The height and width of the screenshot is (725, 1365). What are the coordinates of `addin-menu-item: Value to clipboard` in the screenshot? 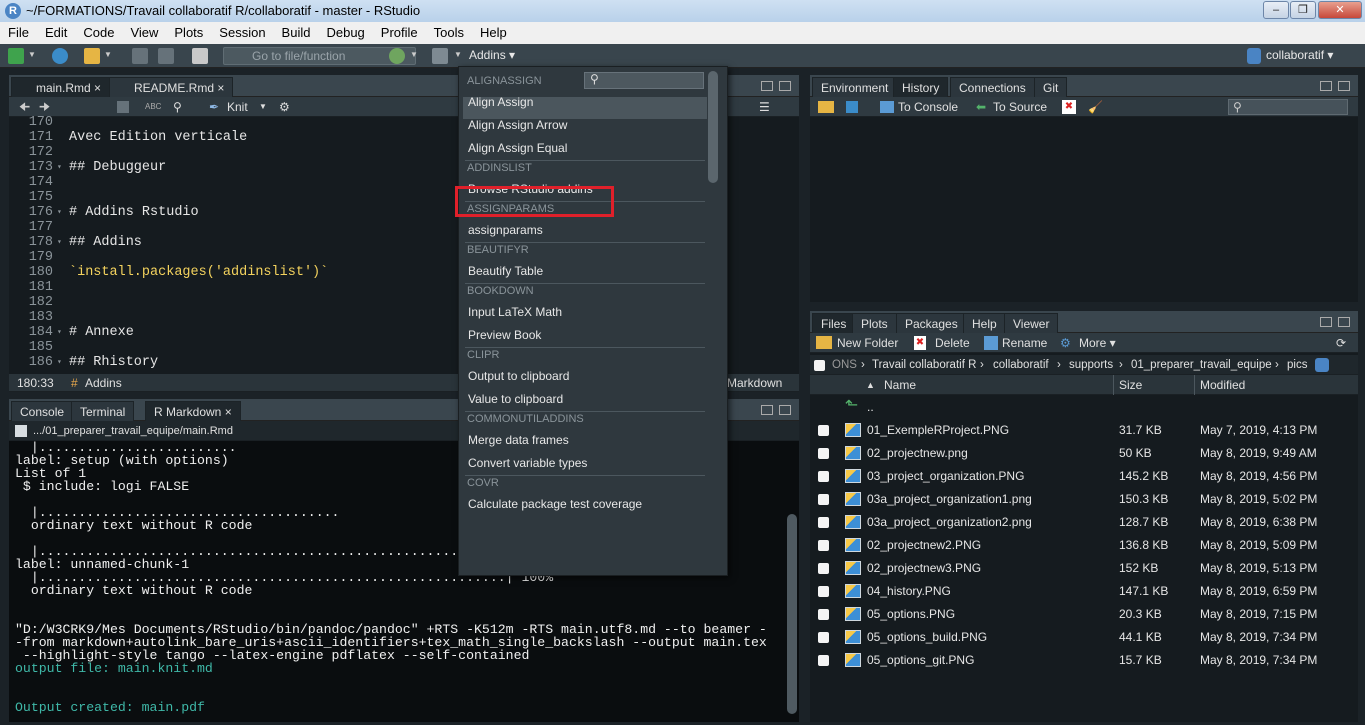 It's located at (515, 399).